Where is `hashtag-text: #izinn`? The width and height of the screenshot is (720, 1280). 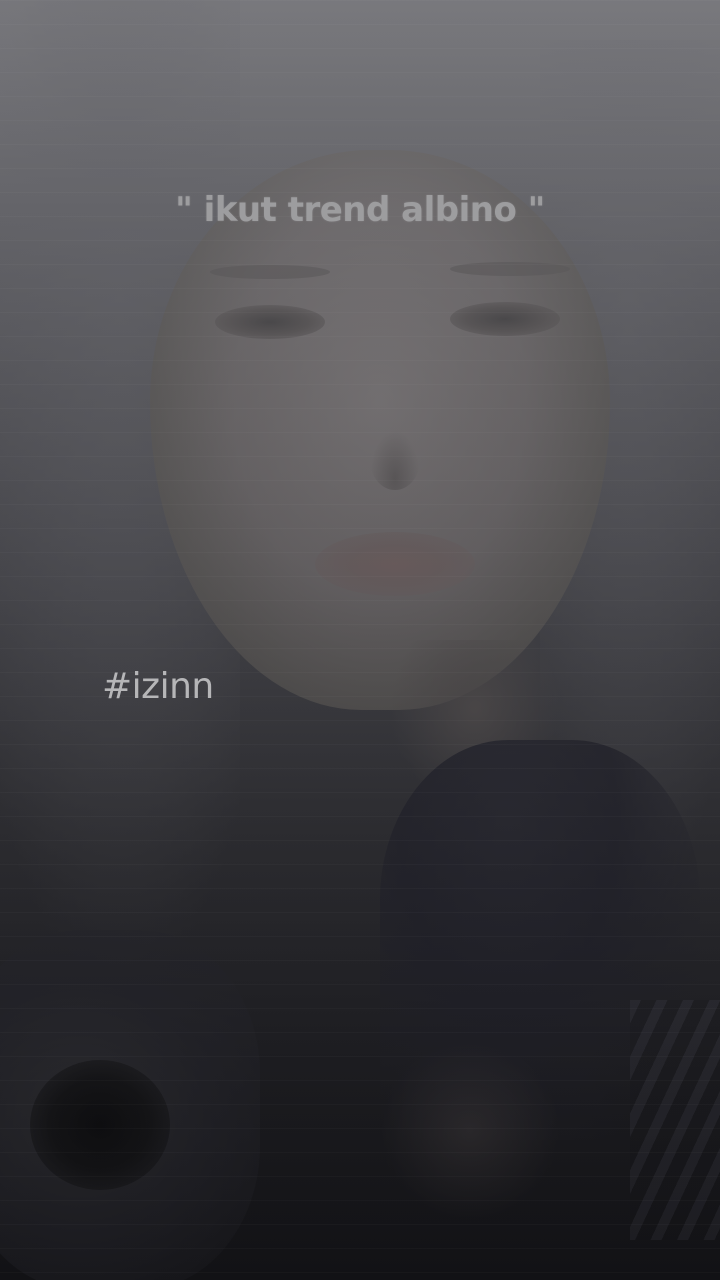
hashtag-text: #izinn is located at coordinates (158, 686).